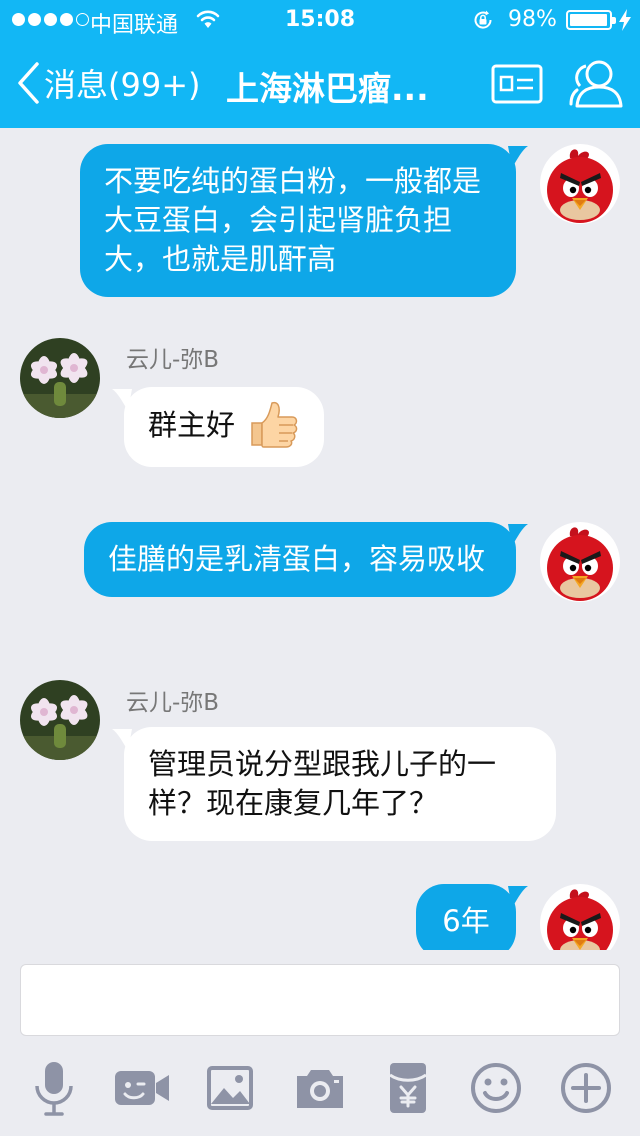 Image resolution: width=640 pixels, height=1136 pixels. I want to click on video-button, so click(142, 1088).